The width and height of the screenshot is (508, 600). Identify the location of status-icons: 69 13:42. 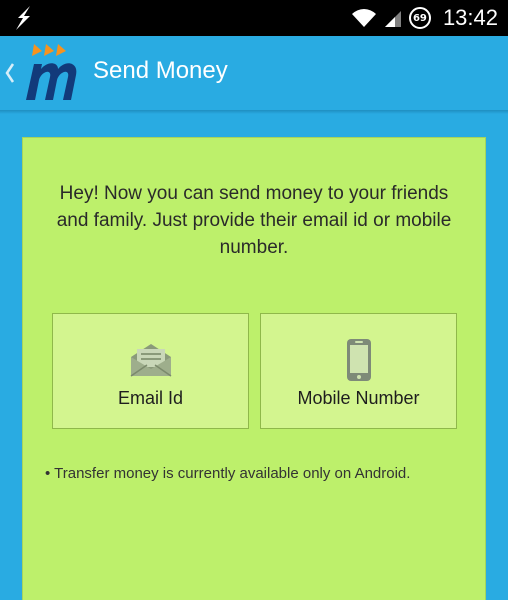
(424, 18).